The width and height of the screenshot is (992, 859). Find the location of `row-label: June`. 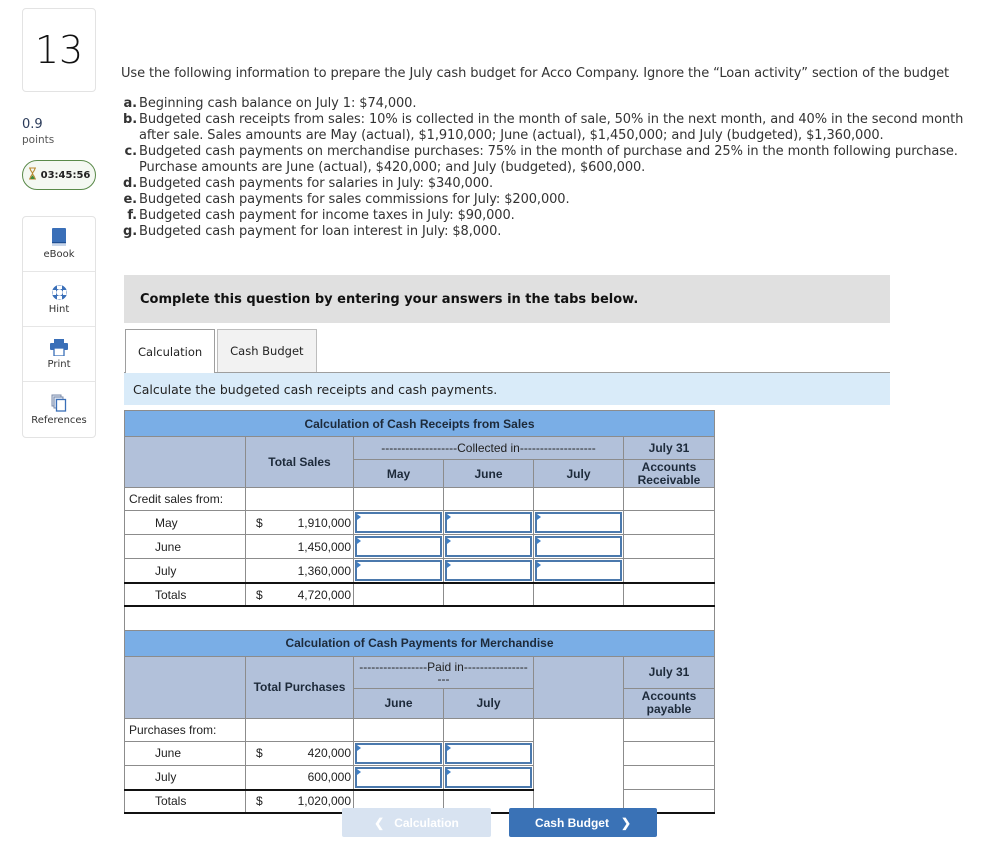

row-label: June is located at coordinates (185, 546).